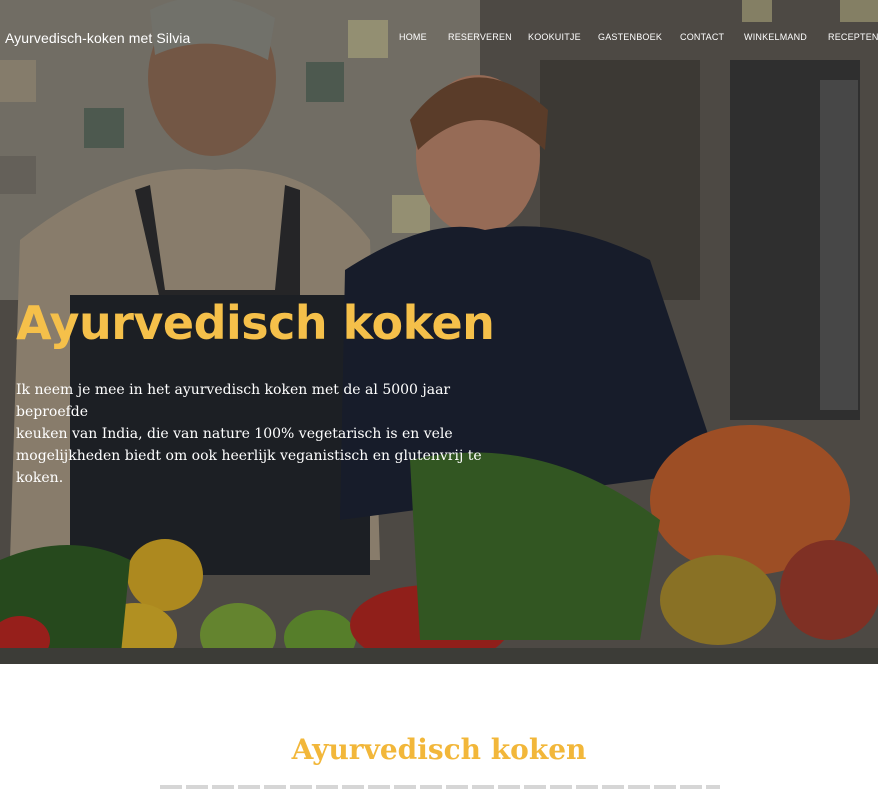 The height and width of the screenshot is (790, 878). What do you see at coordinates (480, 37) in the screenshot?
I see `nav-reserveren: RESERVEREN` at bounding box center [480, 37].